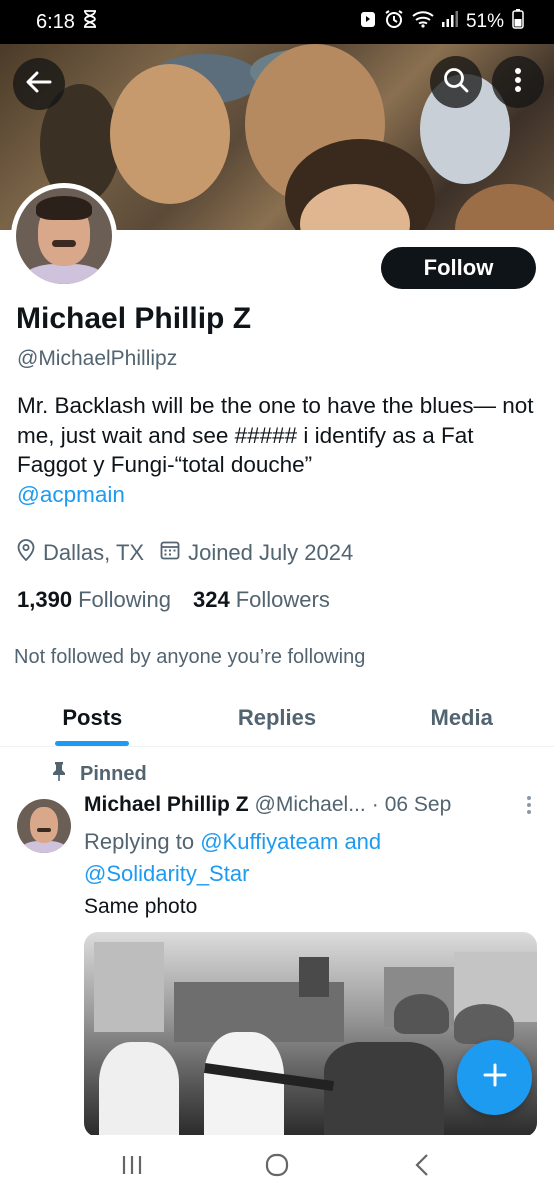 The width and height of the screenshot is (554, 1200). What do you see at coordinates (279, 495) in the screenshot?
I see `bio-mention-link: @acpmain` at bounding box center [279, 495].